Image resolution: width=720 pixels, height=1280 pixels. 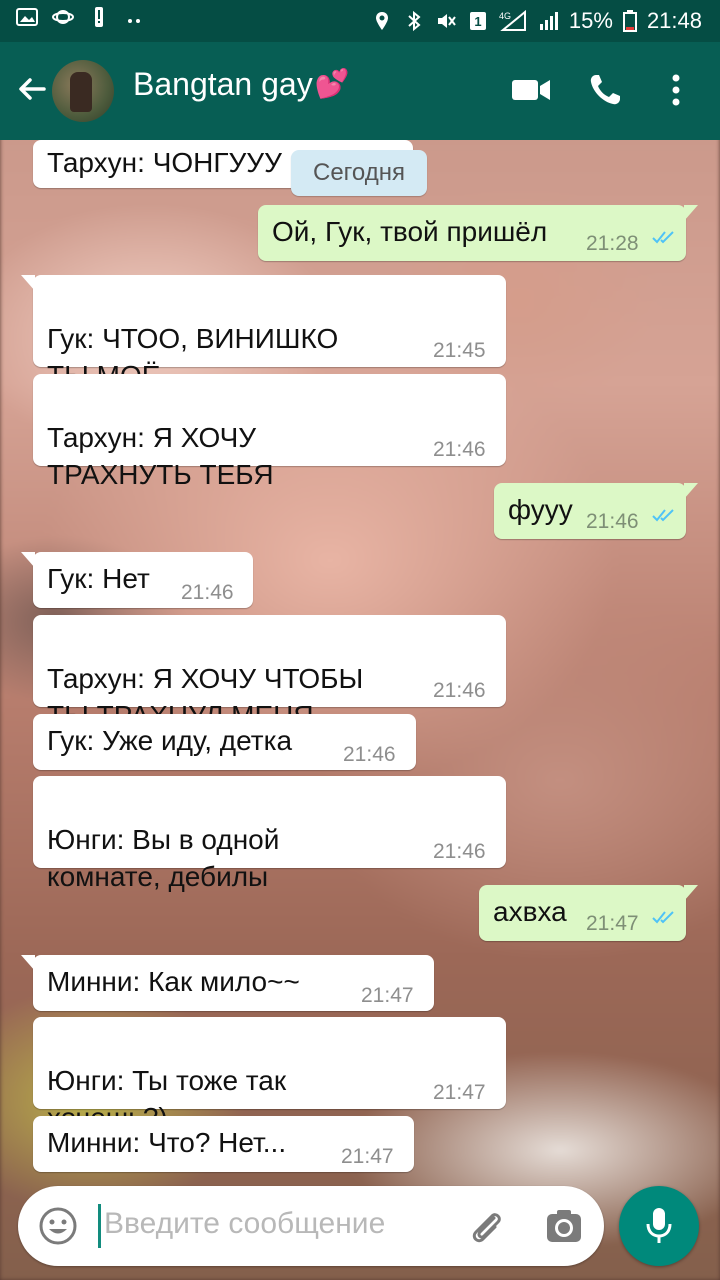 I want to click on arrow-left-icon, so click(x=32, y=89).